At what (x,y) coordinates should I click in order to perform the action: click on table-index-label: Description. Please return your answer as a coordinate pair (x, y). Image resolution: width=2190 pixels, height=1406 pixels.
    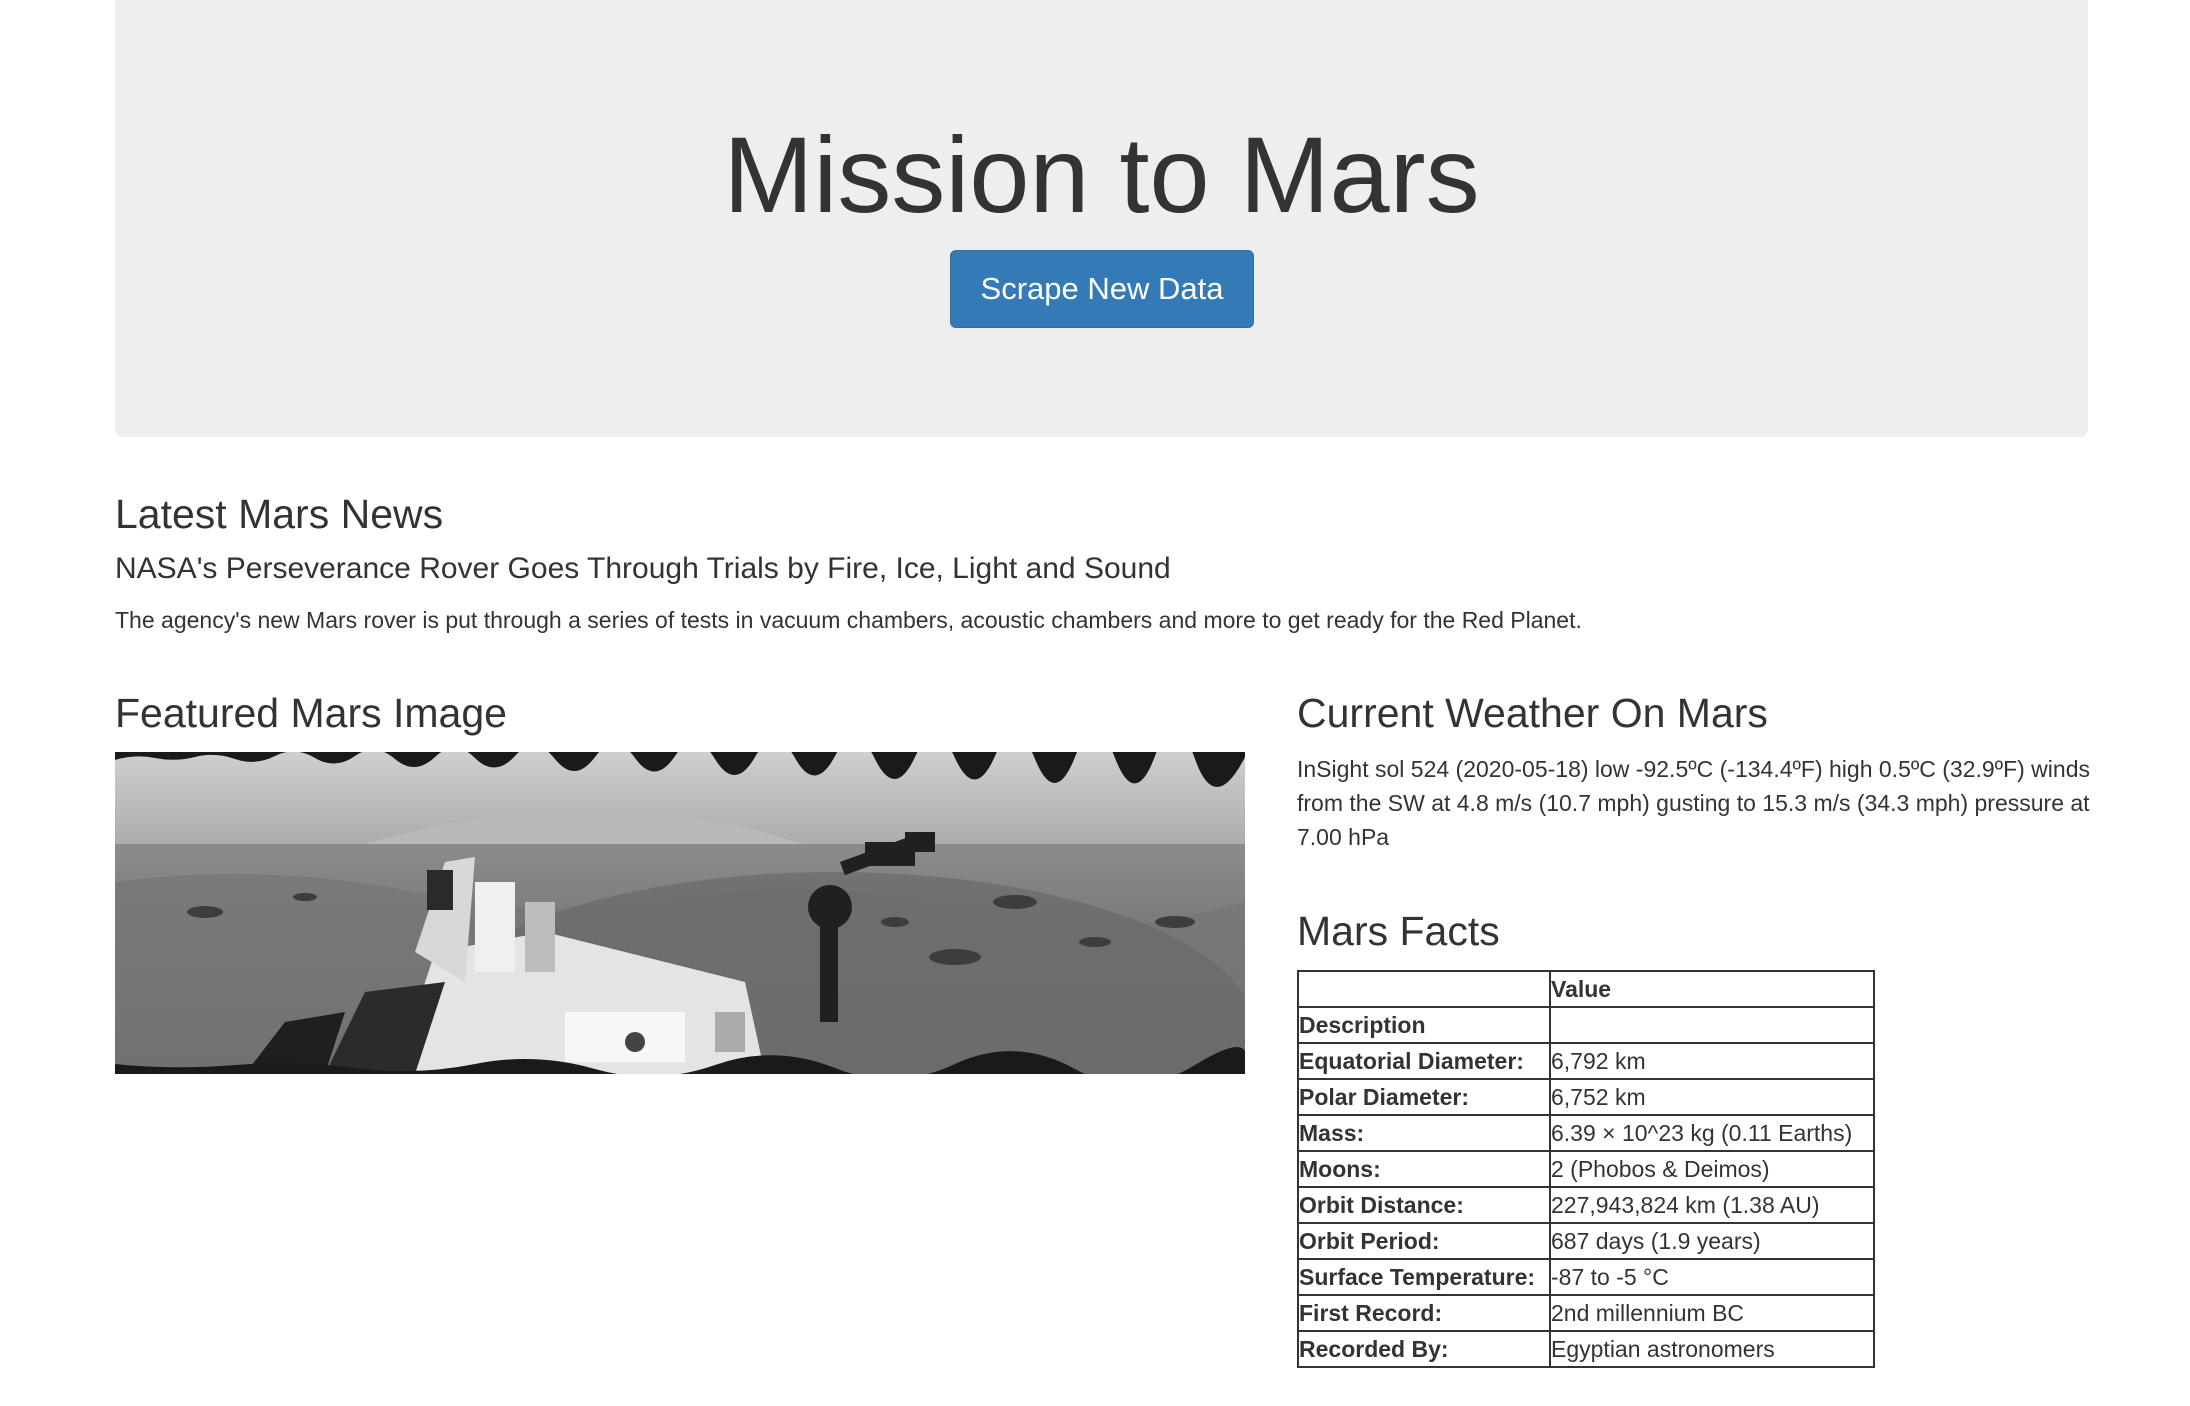
    Looking at the image, I should click on (1424, 1025).